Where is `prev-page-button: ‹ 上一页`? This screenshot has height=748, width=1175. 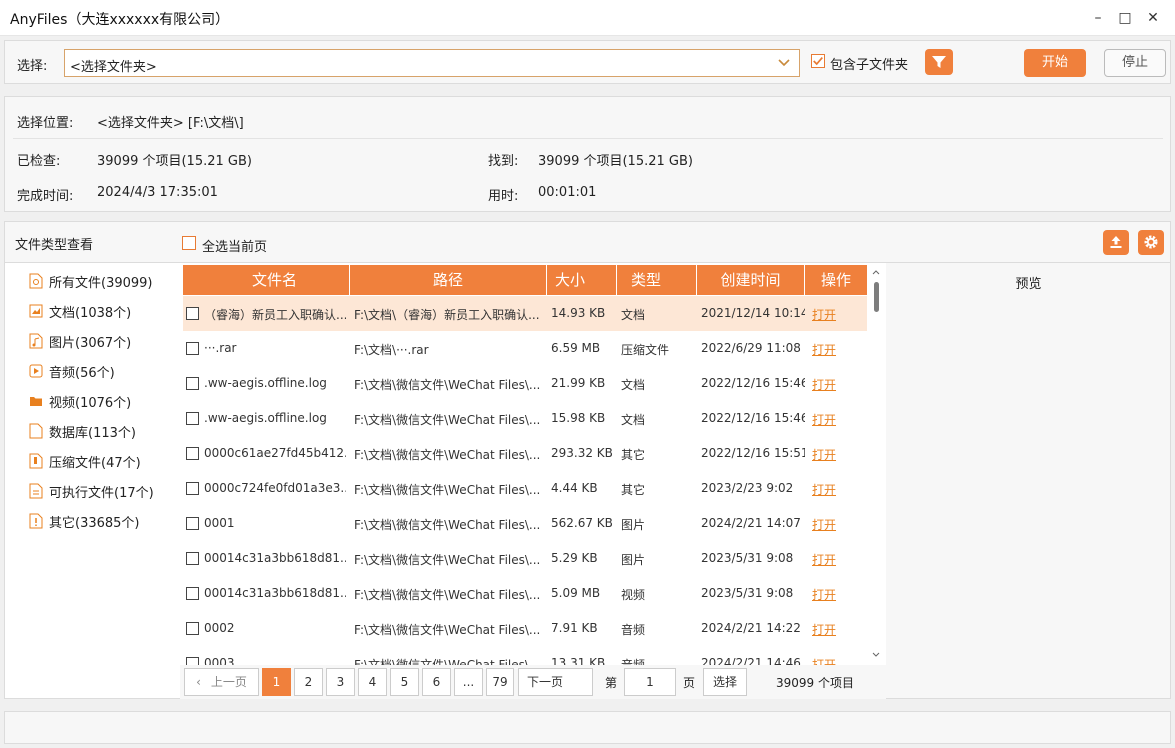 prev-page-button: ‹ 上一页 is located at coordinates (221, 682).